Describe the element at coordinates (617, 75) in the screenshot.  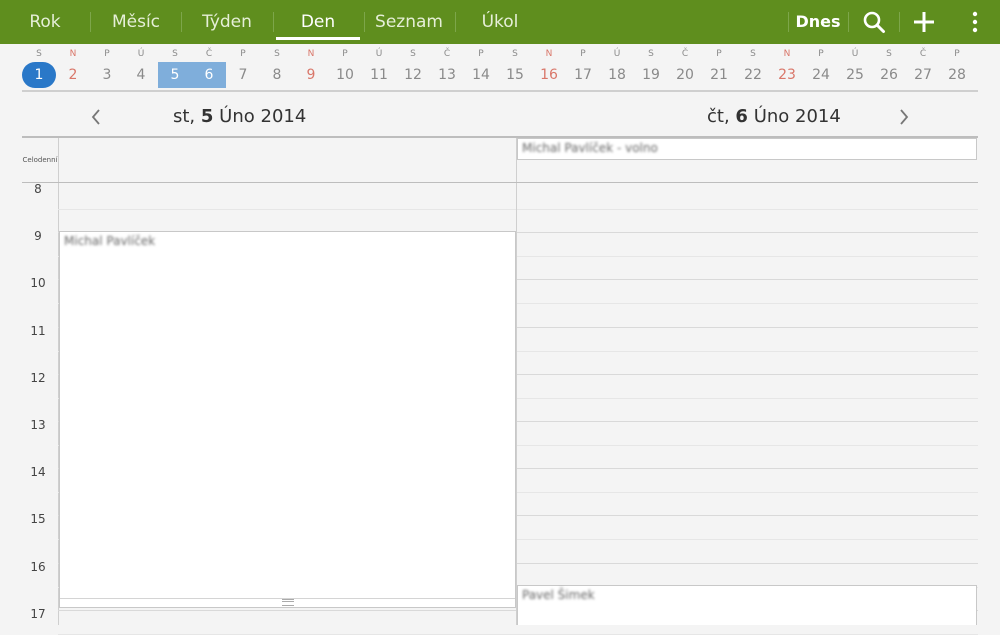
I see `day-number: 18` at that location.